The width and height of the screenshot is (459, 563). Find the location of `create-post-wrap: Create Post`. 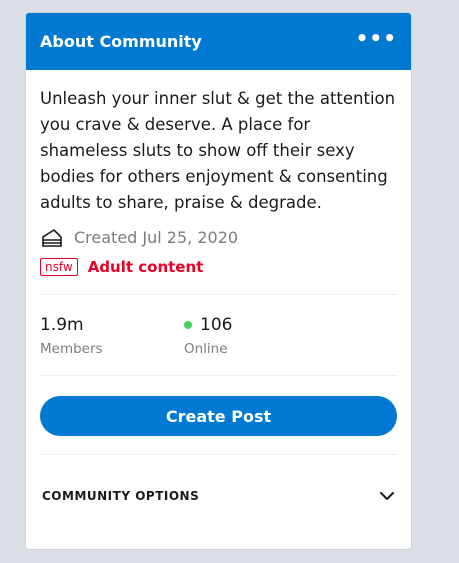

create-post-wrap: Create Post is located at coordinates (218, 415).